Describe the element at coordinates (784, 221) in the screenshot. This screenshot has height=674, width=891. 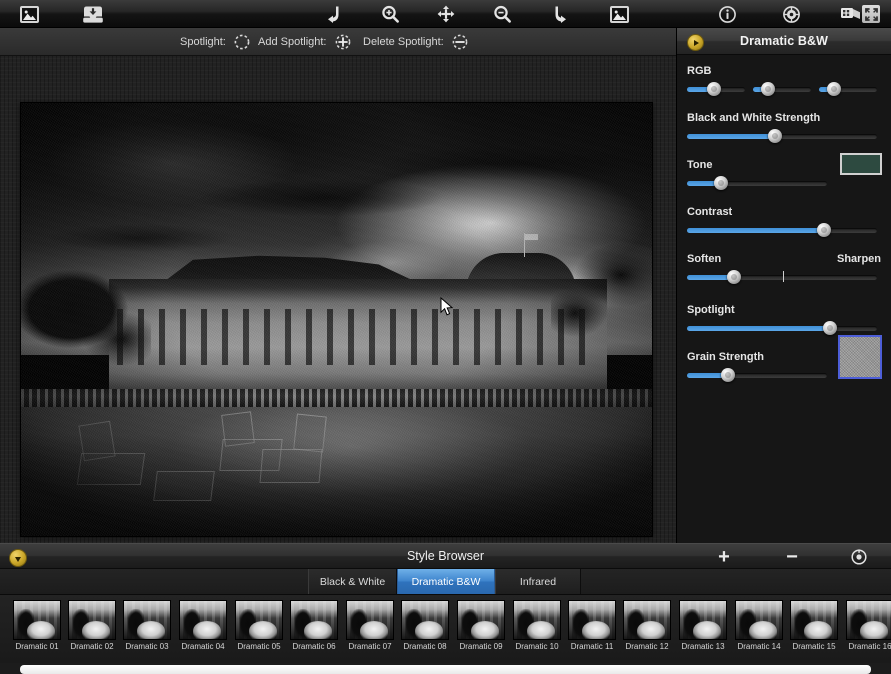
I see `control-contrast: Contrast` at that location.